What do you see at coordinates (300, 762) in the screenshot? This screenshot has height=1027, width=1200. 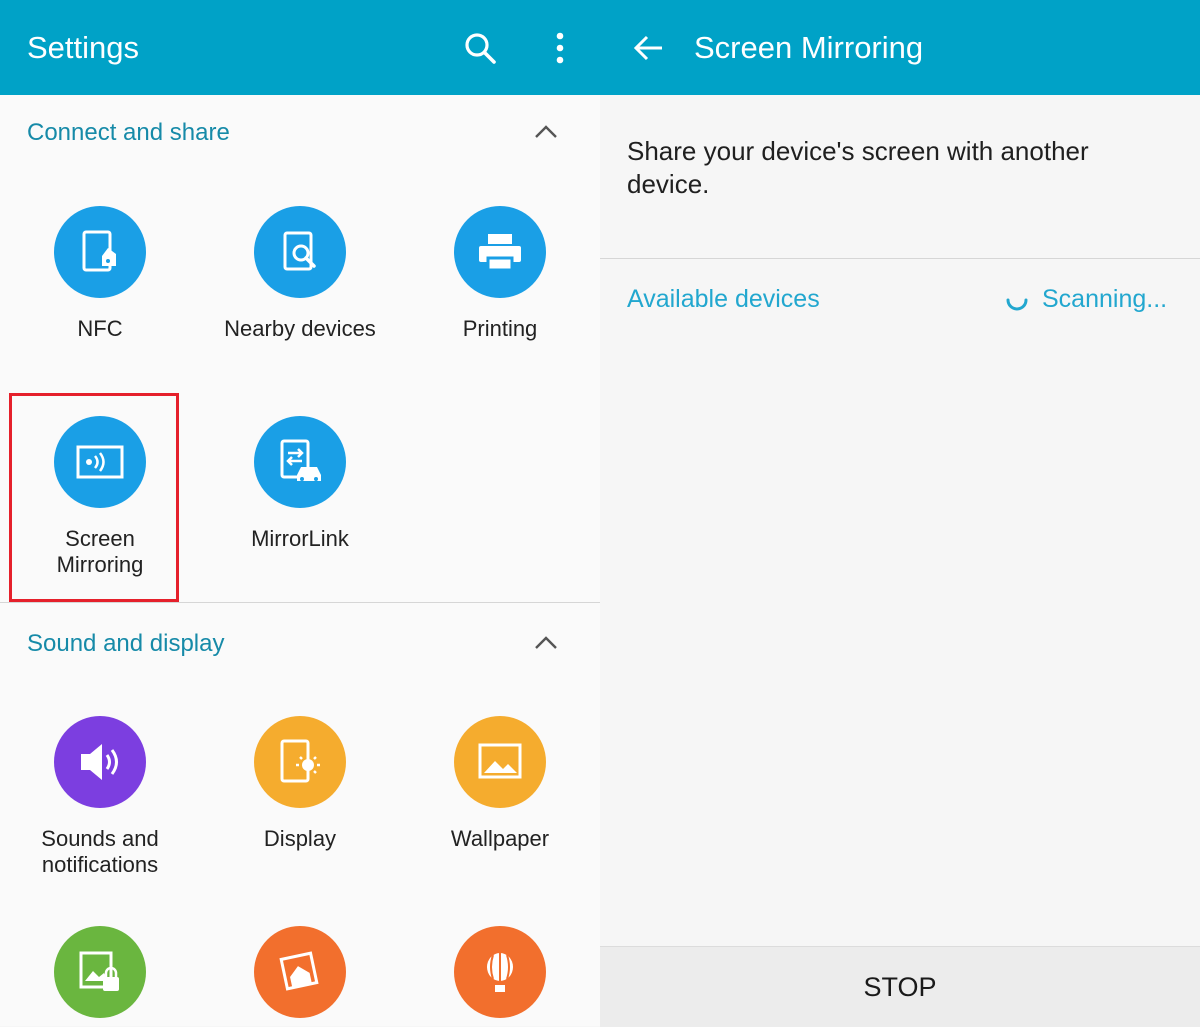 I see `display-icon` at bounding box center [300, 762].